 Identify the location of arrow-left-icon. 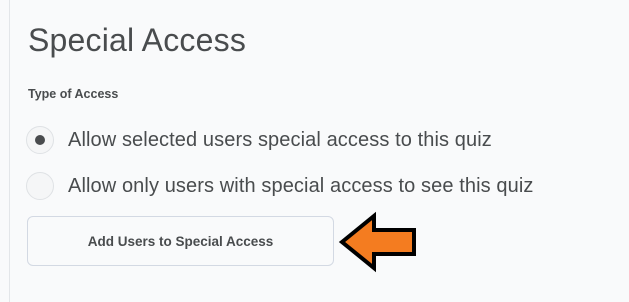
(377, 242).